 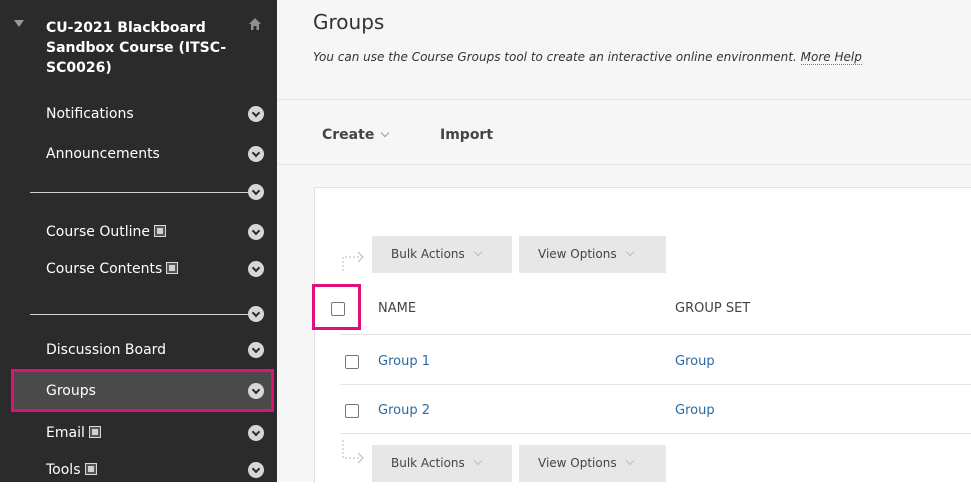 I want to click on divider, so click(x=624, y=164).